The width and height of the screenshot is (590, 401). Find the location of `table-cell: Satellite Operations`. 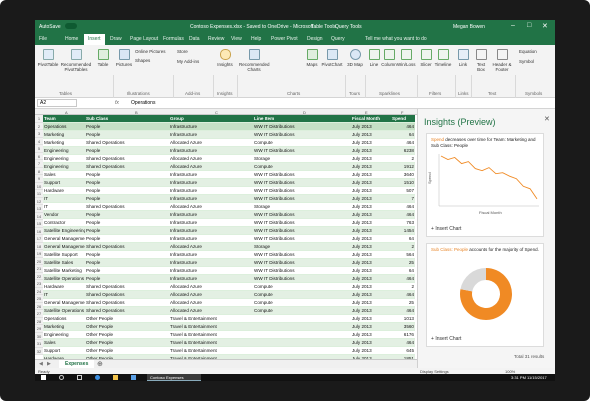

table-cell: Satellite Operations is located at coordinates (64, 310).